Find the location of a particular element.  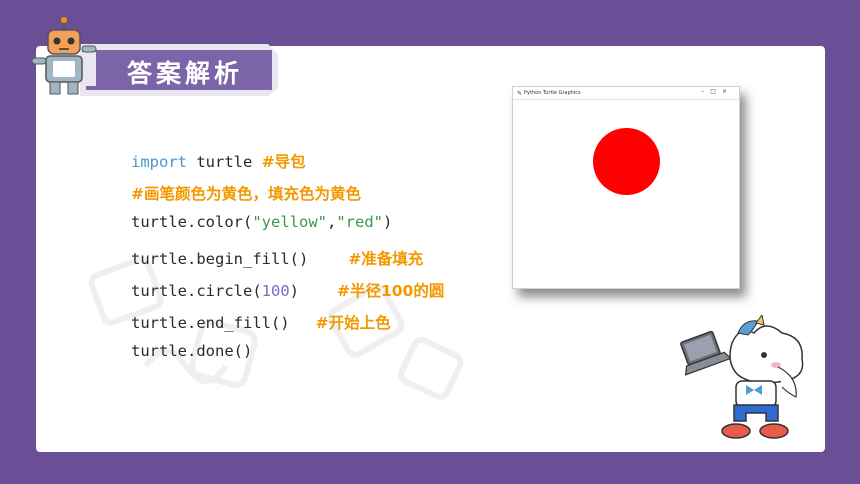

code-comment: #准备填充 is located at coordinates (386, 259).